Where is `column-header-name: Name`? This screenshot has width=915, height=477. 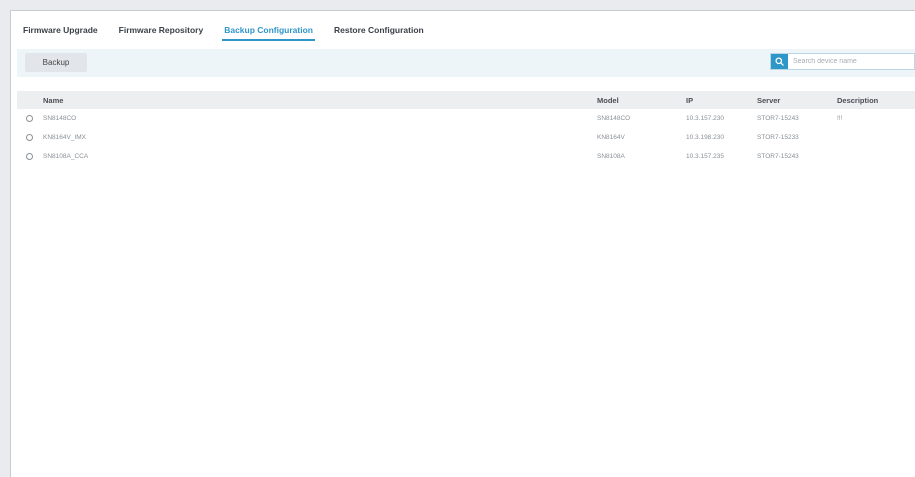 column-header-name: Name is located at coordinates (53, 100).